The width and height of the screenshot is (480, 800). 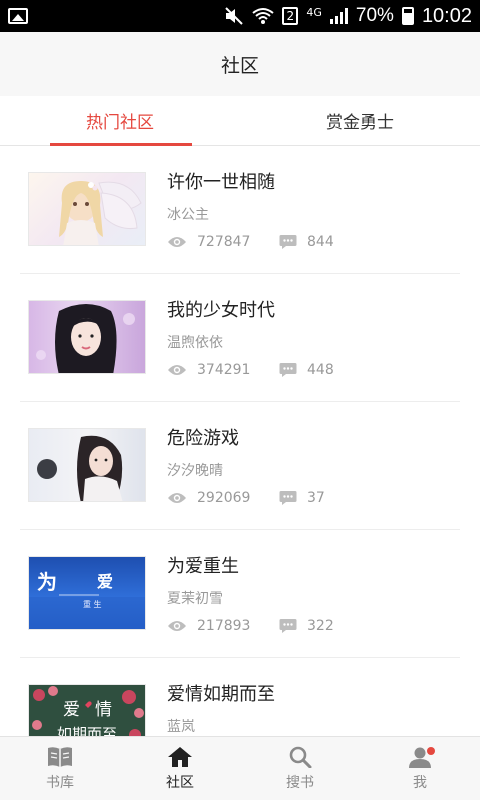 What do you see at coordinates (224, 370) in the screenshot?
I see `view-count: 374291` at bounding box center [224, 370].